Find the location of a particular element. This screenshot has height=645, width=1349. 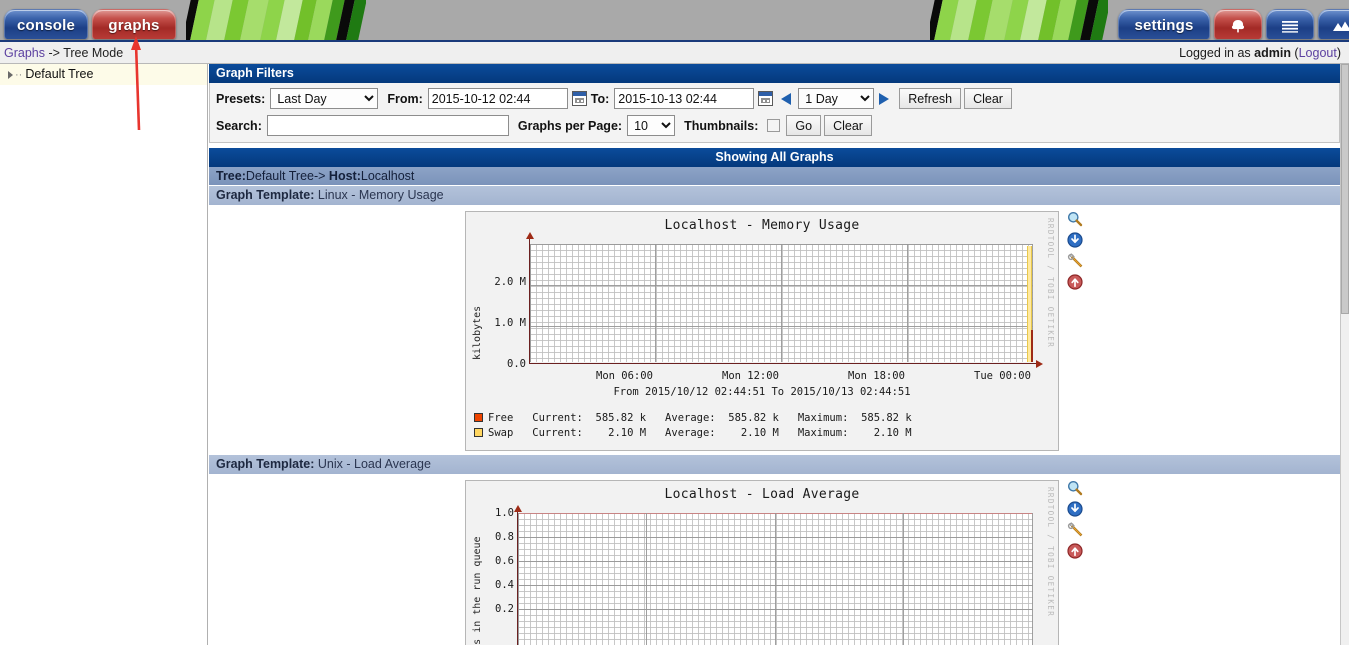

tree-prefix: Tree: is located at coordinates (231, 176).